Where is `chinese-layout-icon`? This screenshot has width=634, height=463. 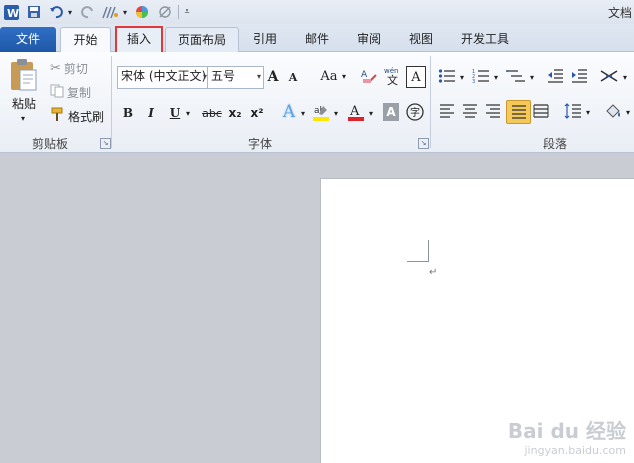
chinese-layout-icon is located at coordinates (609, 76).